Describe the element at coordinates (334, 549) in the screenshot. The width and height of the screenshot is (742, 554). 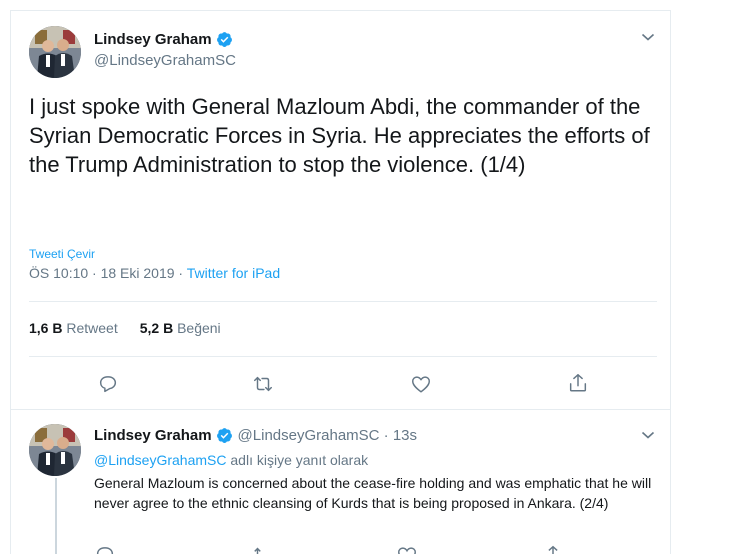
I see `reply-actions-cropped` at that location.